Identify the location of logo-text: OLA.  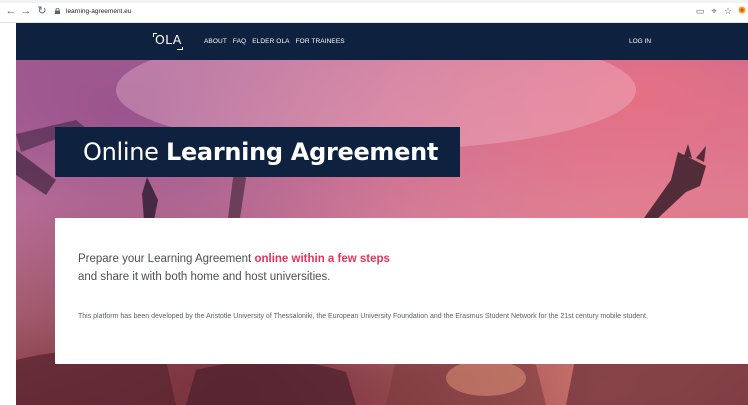
(168, 39).